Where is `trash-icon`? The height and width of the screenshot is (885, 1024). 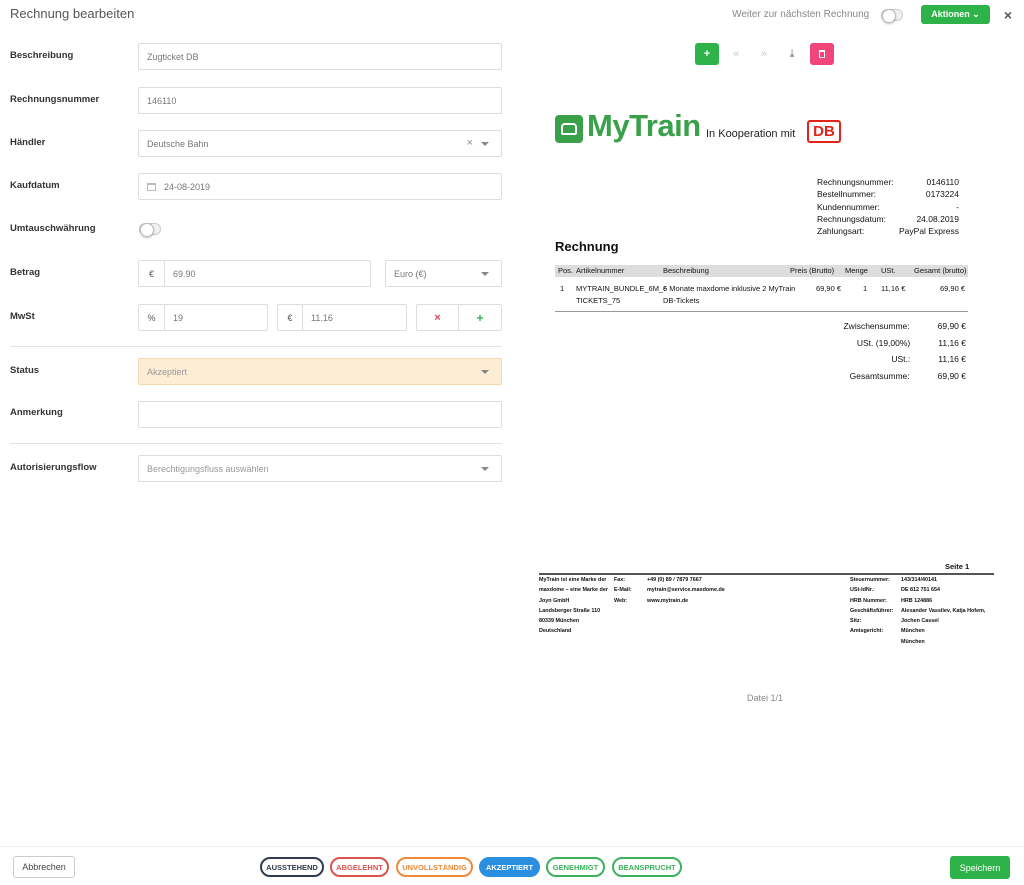 trash-icon is located at coordinates (822, 54).